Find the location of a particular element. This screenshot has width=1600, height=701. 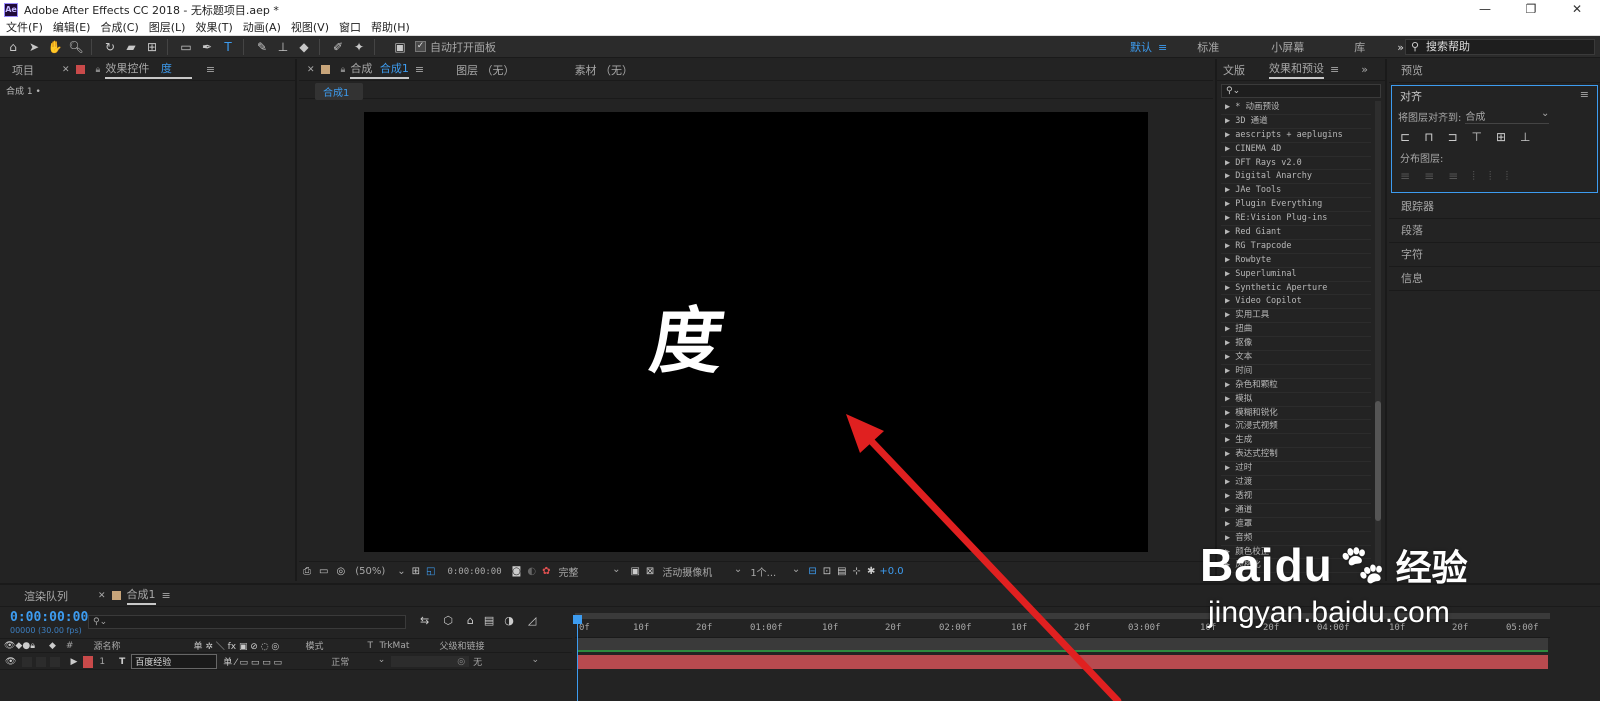

distribute-top-icon: ≡ is located at coordinates (1405, 176).